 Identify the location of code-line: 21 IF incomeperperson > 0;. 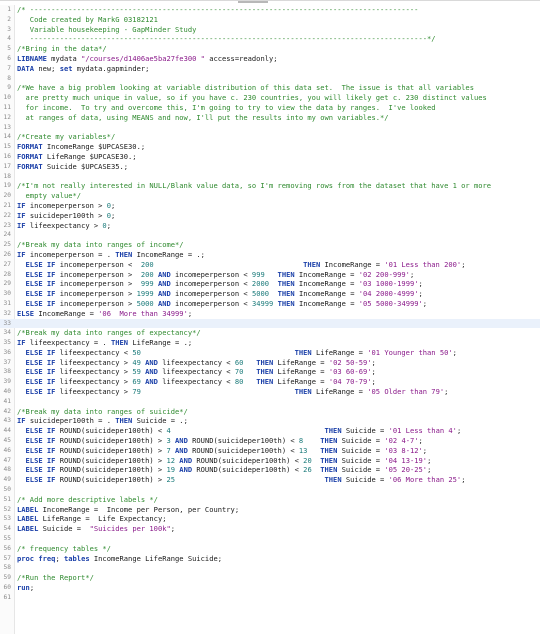
(270, 206).